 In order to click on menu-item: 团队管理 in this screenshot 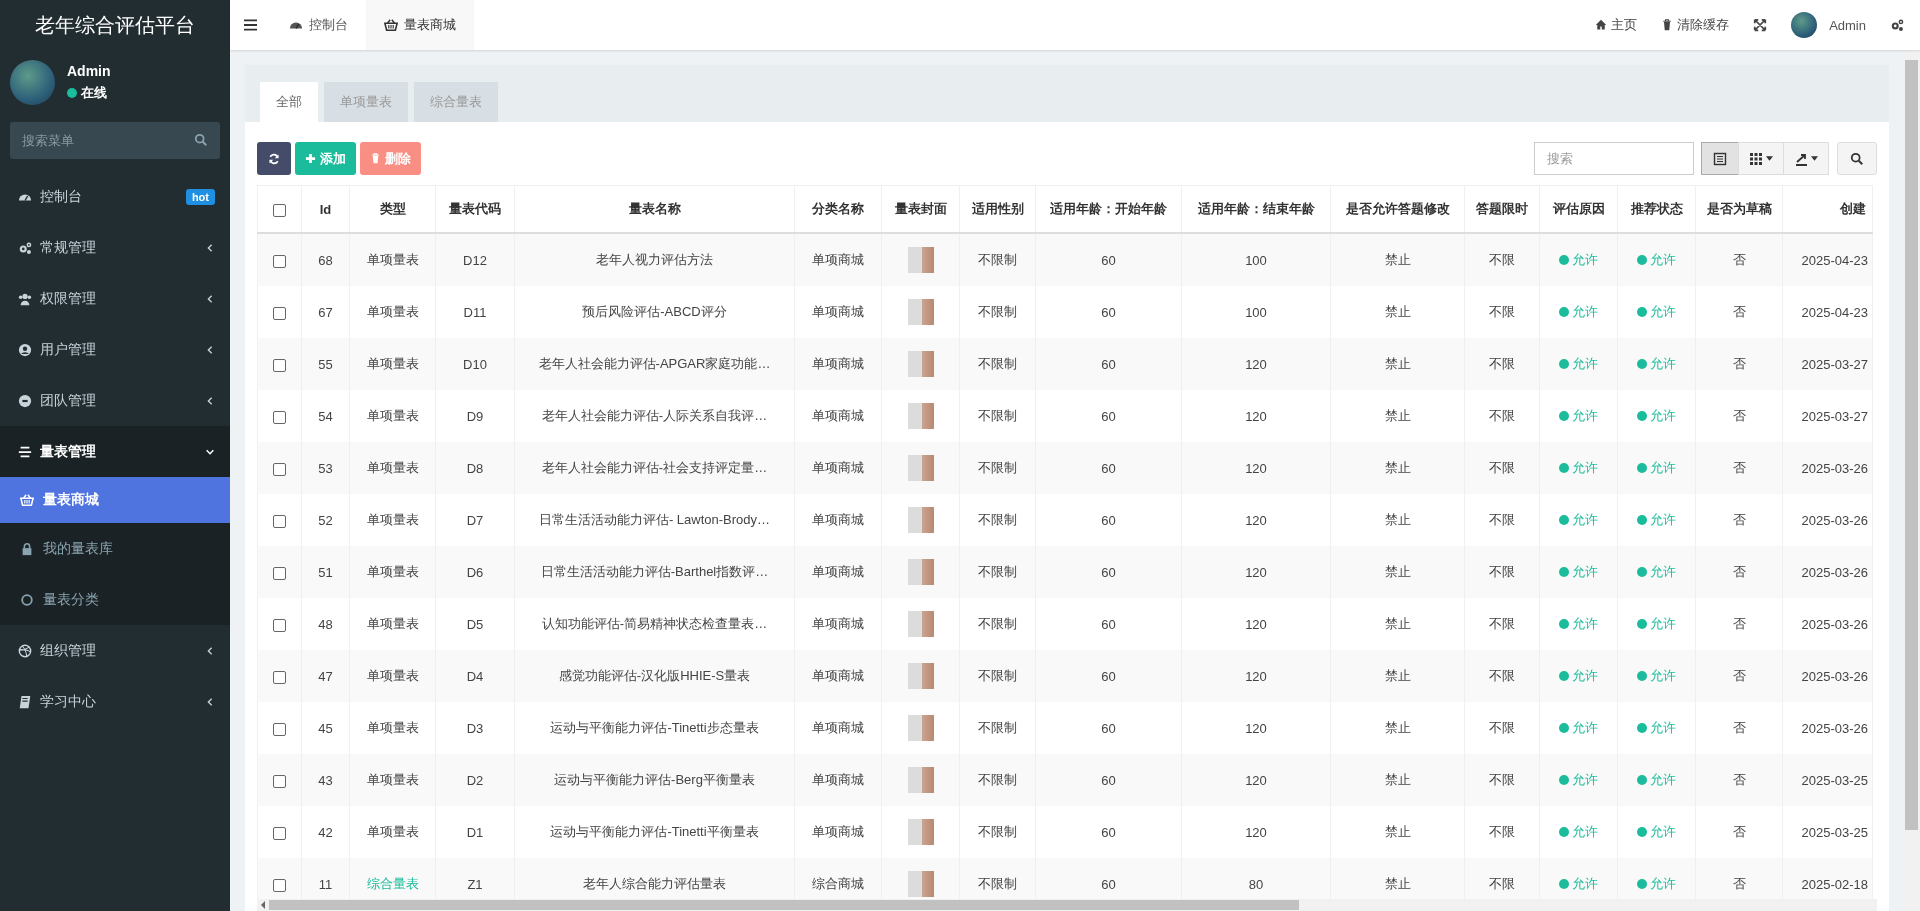, I will do `click(115, 400)`.